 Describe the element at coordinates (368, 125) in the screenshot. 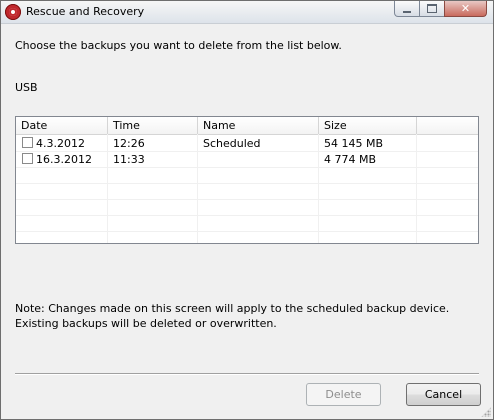

I see `column-header-size: Size` at that location.